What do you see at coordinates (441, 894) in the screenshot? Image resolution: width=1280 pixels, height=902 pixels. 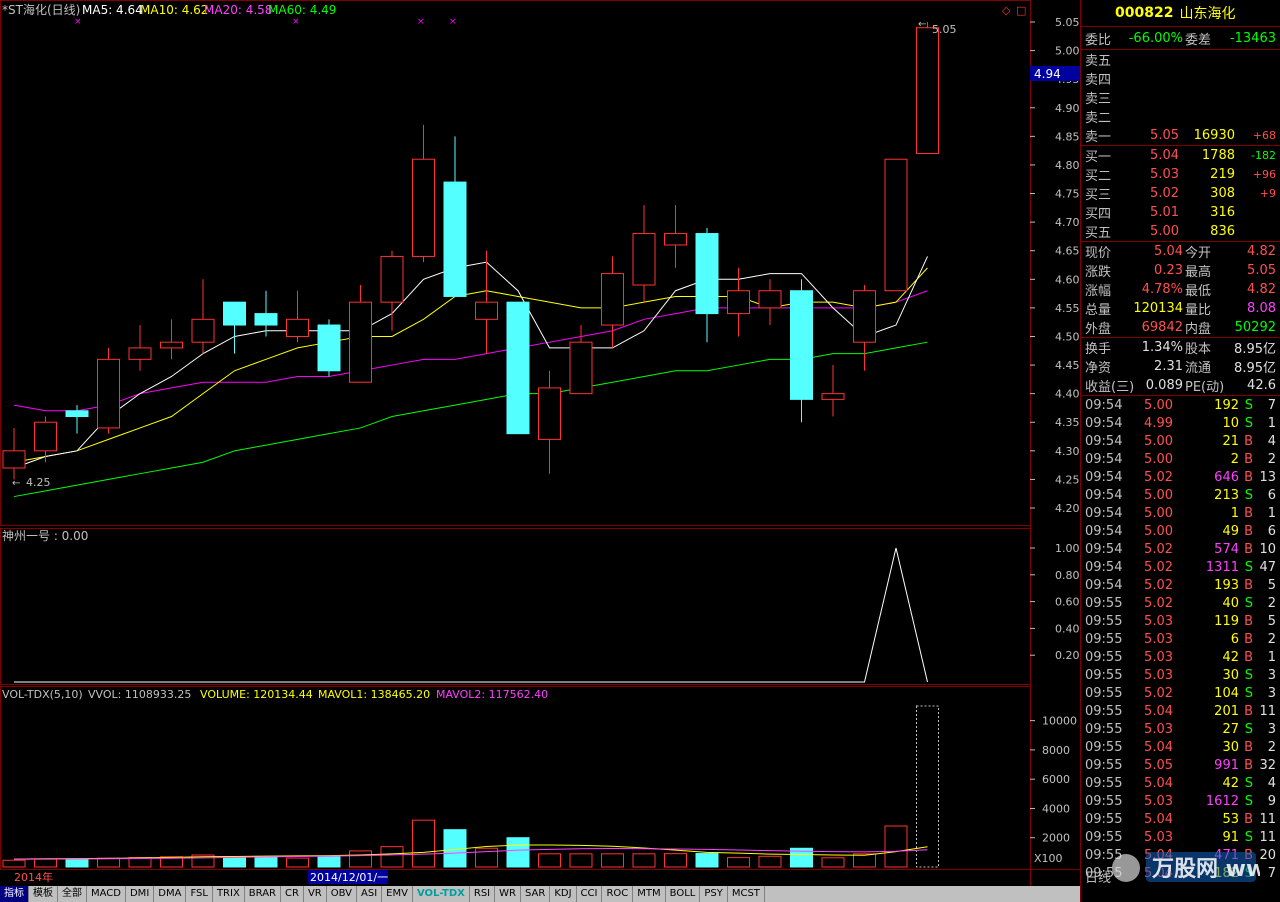 I see `tab-vol-tdx: VOL-TDX` at bounding box center [441, 894].